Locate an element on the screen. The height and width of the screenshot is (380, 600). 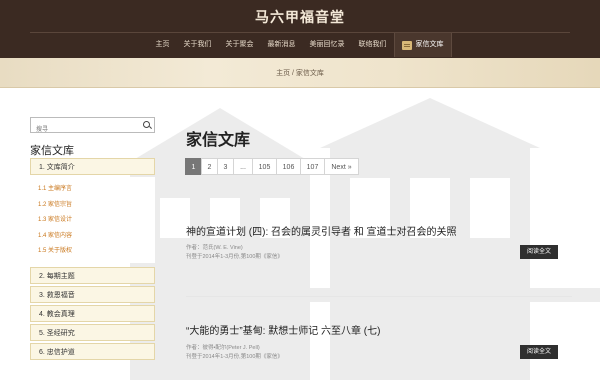
search-box is located at coordinates (92, 127).